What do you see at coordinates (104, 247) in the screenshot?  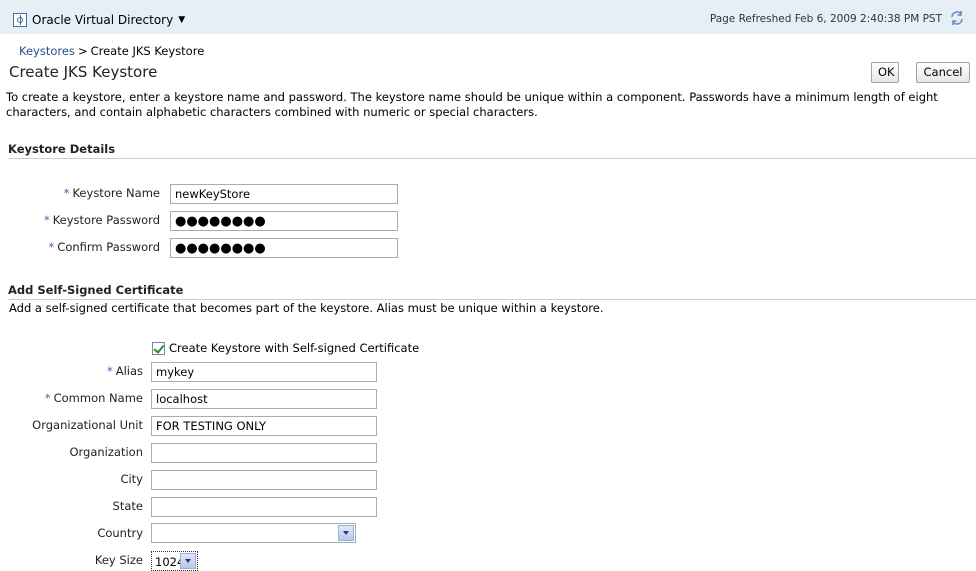 I see `confirm-password-label: * Confirm Password` at bounding box center [104, 247].